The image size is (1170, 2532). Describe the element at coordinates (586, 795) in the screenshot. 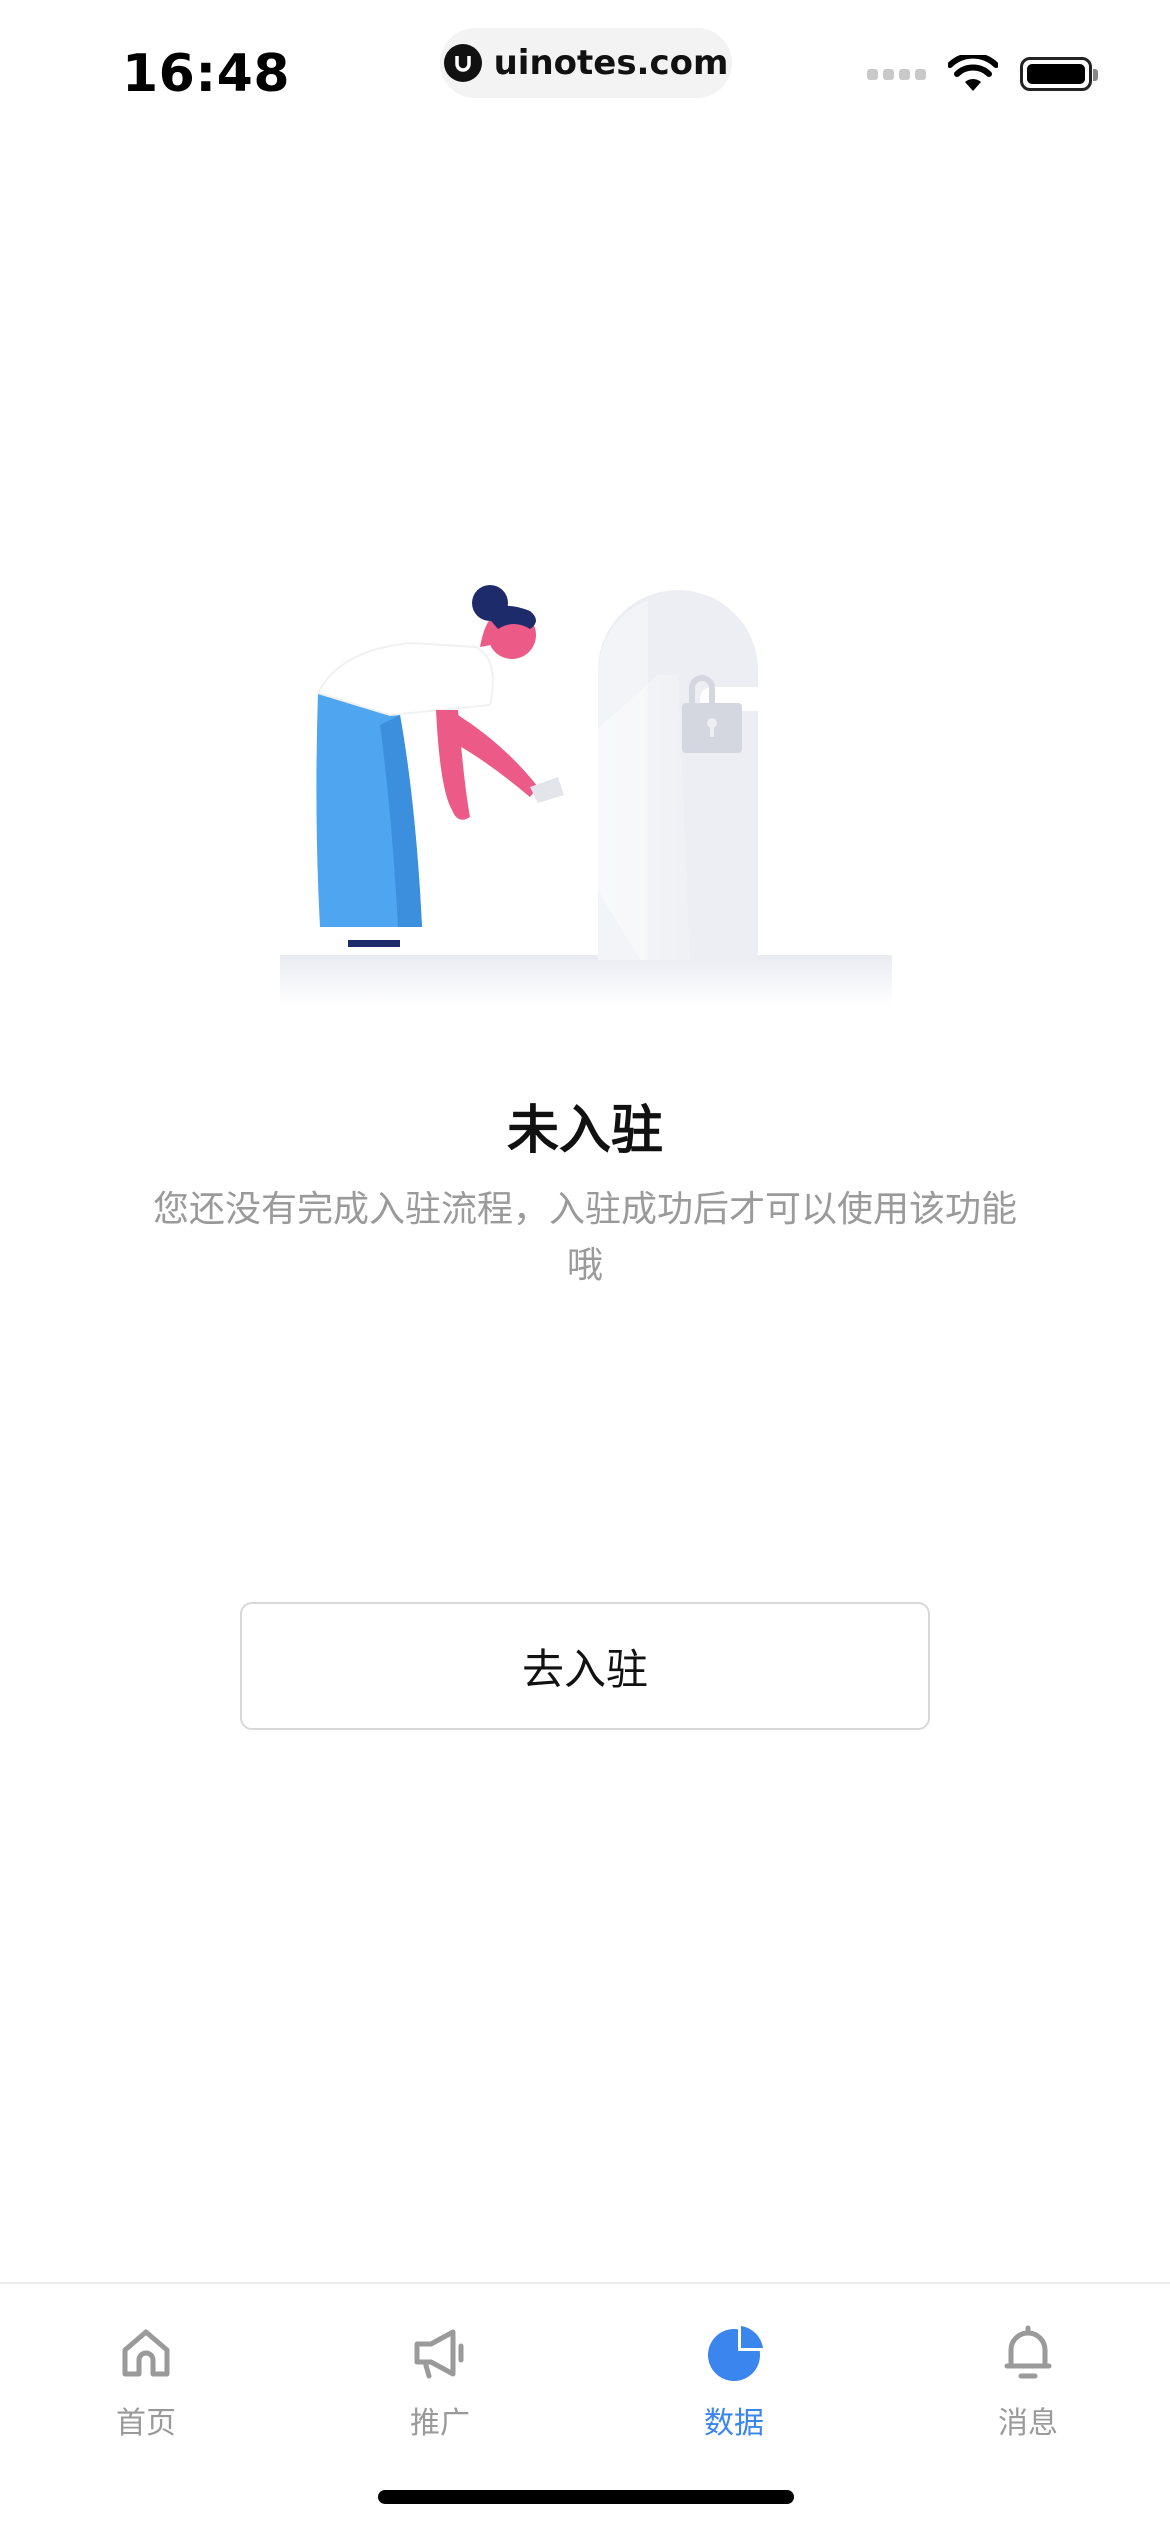

I see `locked-door-illustration` at that location.